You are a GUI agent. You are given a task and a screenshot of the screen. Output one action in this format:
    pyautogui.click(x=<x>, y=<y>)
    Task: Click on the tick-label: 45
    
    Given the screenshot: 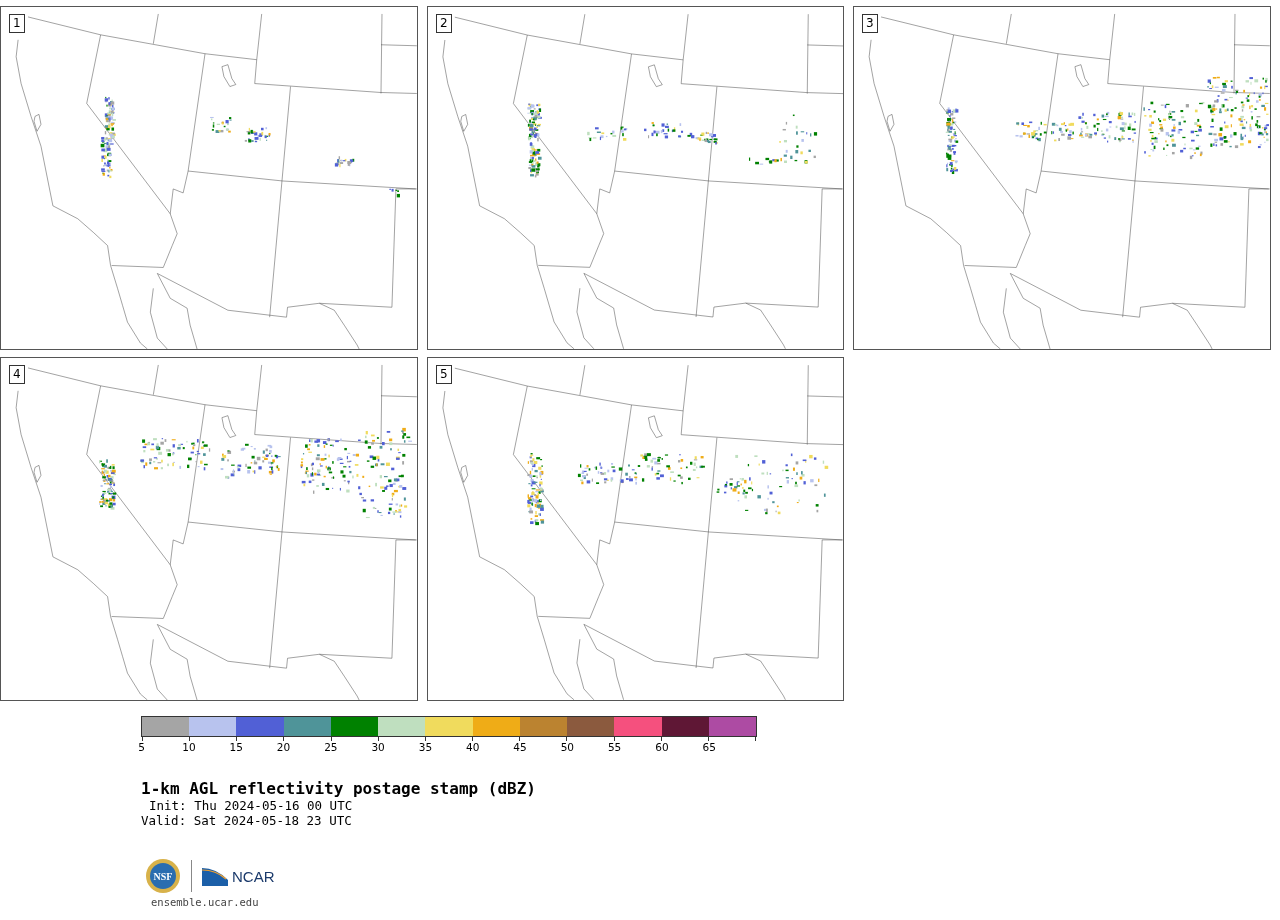 What is the action you would take?
    pyautogui.click(x=520, y=747)
    